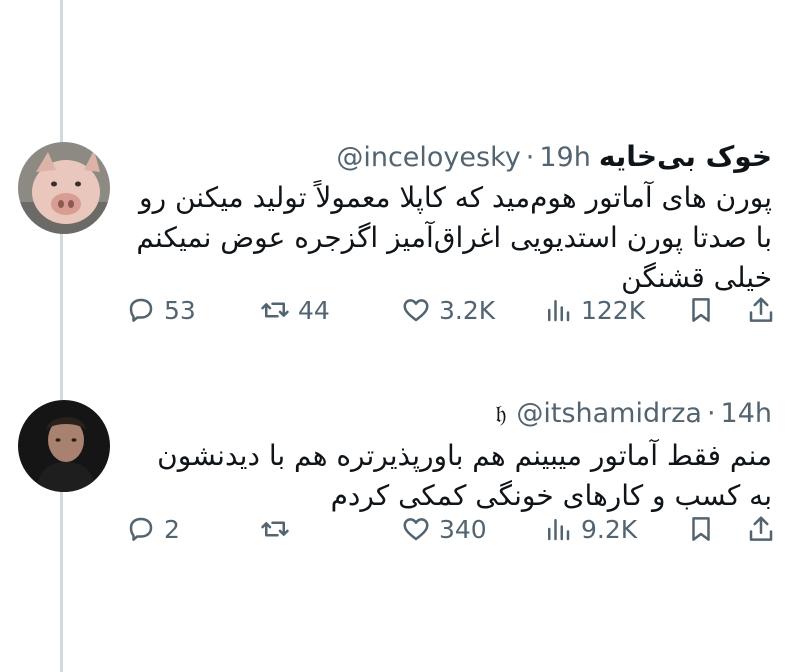  What do you see at coordinates (295, 310) in the screenshot?
I see `repost-button: 44` at bounding box center [295, 310].